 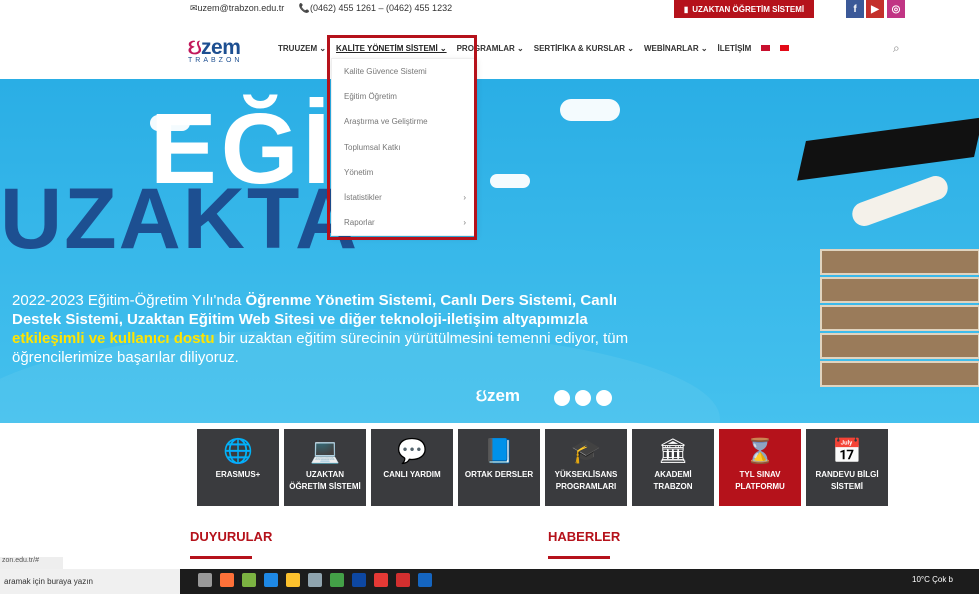 What do you see at coordinates (499, 467) in the screenshot?
I see `tile-ortak-dersler: 📘 ORTAK DERSLER` at bounding box center [499, 467].